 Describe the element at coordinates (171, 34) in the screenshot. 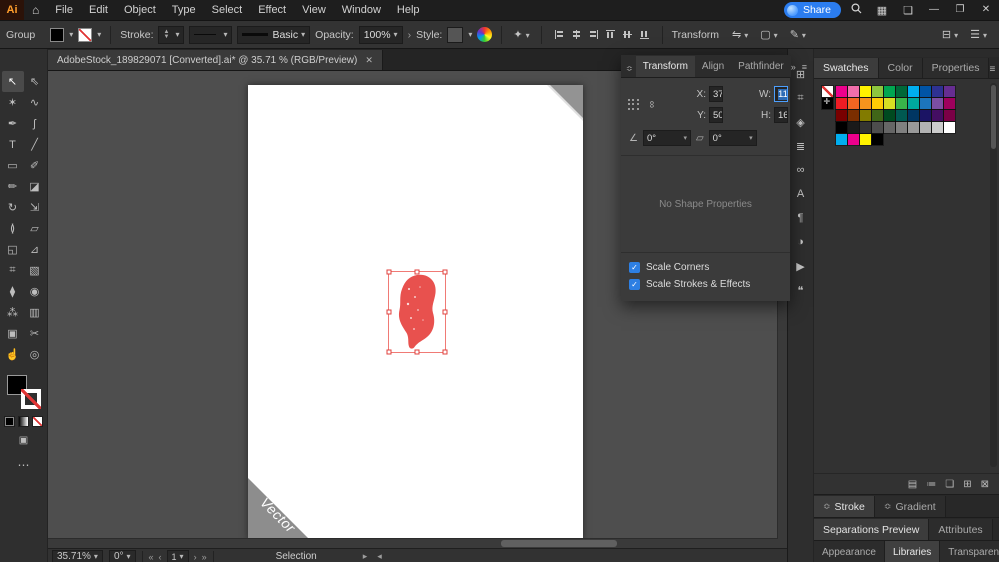

I see `stroke-weight-field: ▲ ▼` at that location.